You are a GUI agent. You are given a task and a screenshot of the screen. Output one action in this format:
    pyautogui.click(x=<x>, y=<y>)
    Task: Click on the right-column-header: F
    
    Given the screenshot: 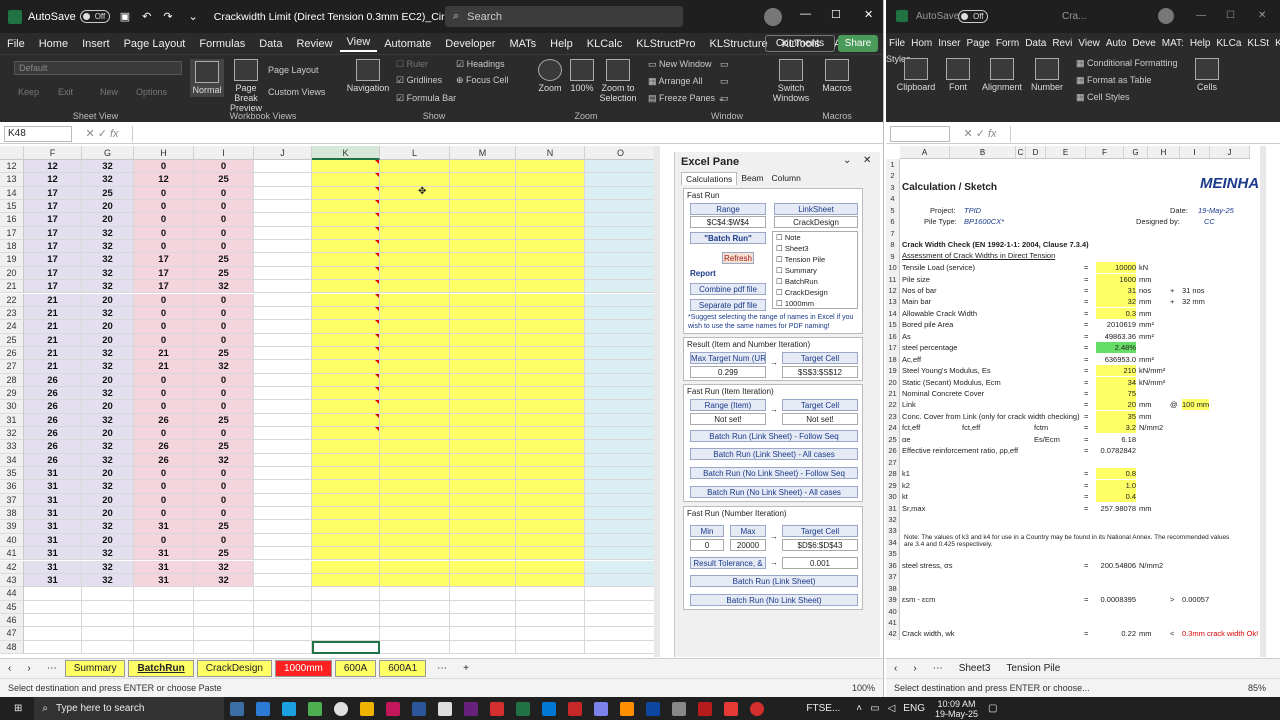 What is the action you would take?
    pyautogui.click(x=1105, y=152)
    